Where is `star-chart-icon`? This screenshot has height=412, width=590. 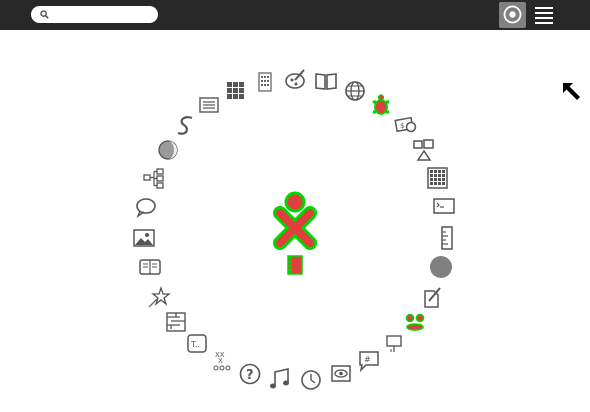
star-chart-icon is located at coordinates (159, 296).